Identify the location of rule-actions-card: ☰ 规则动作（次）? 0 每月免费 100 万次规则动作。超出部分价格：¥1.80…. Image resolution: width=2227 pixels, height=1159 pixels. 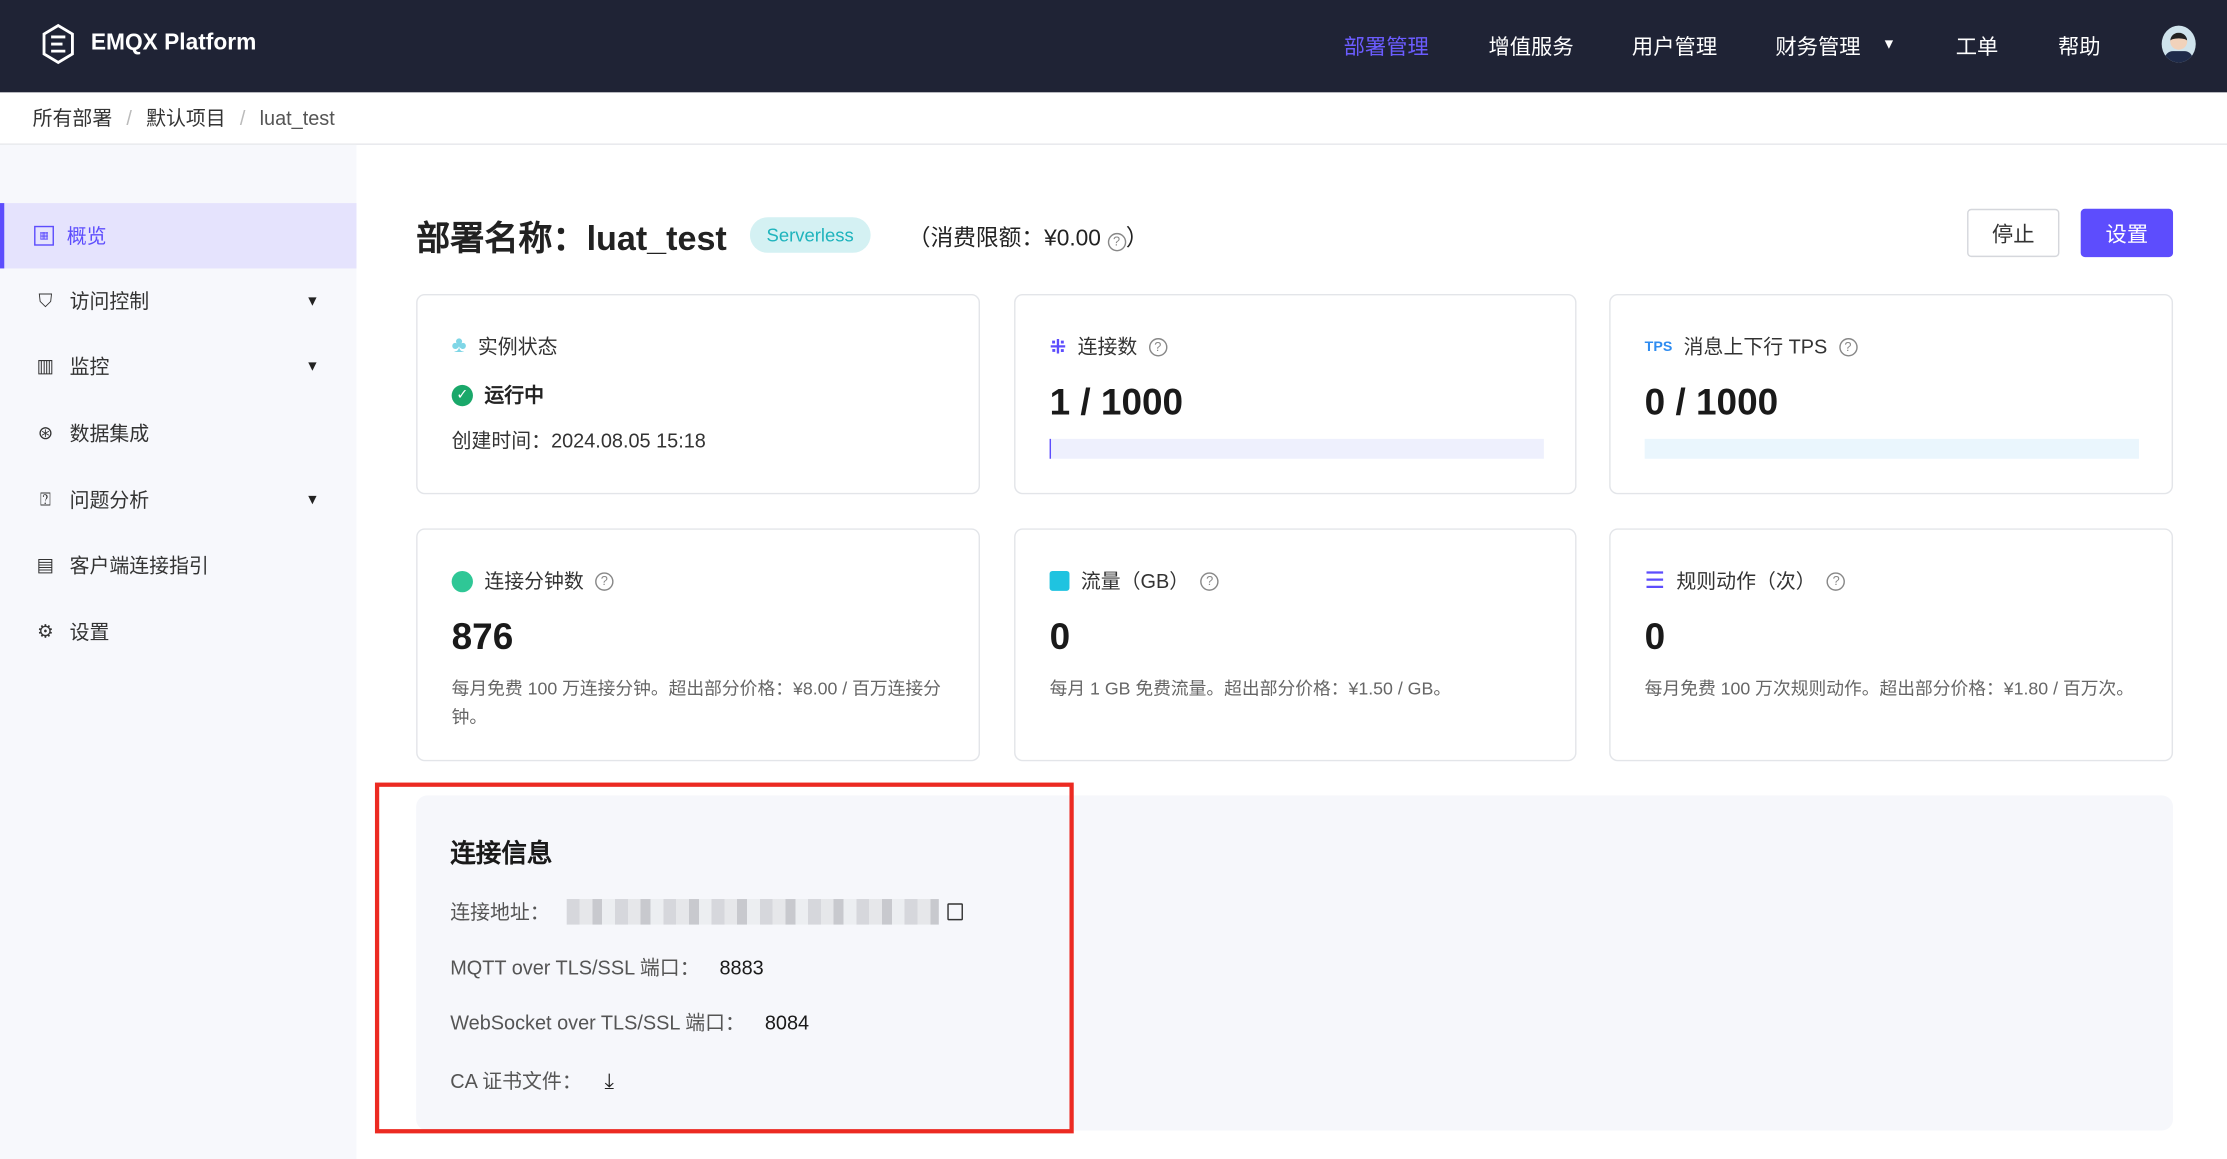
(1891, 645).